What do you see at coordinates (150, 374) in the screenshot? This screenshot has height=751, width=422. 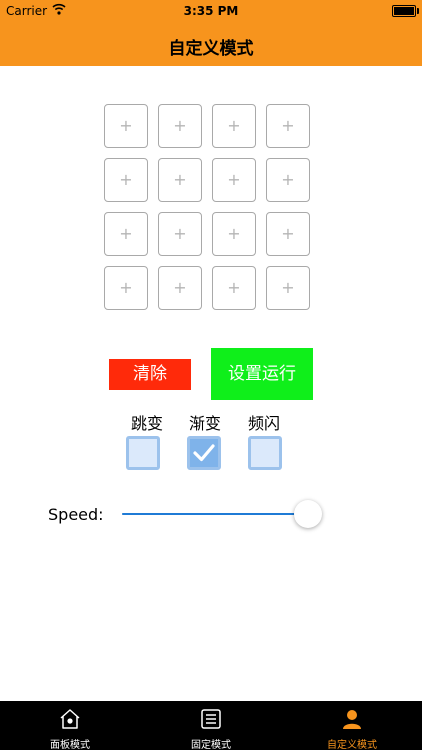 I see `clear-button: 清除` at bounding box center [150, 374].